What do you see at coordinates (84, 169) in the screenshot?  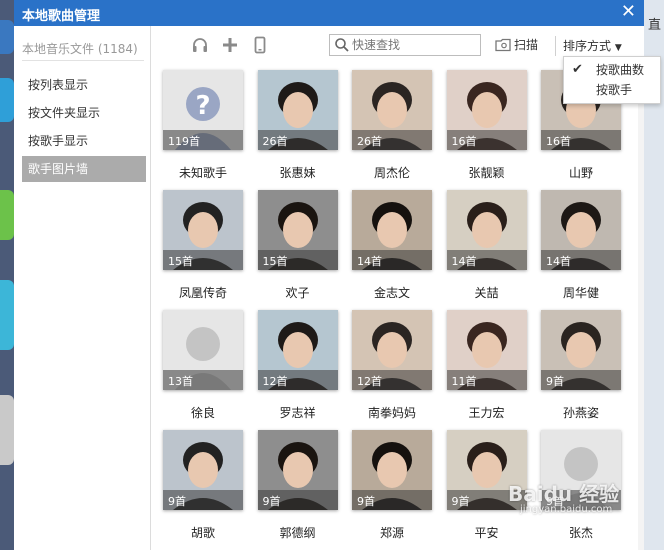 I see `sidebar-item-artist-photo-wall: 歌手图片墙` at bounding box center [84, 169].